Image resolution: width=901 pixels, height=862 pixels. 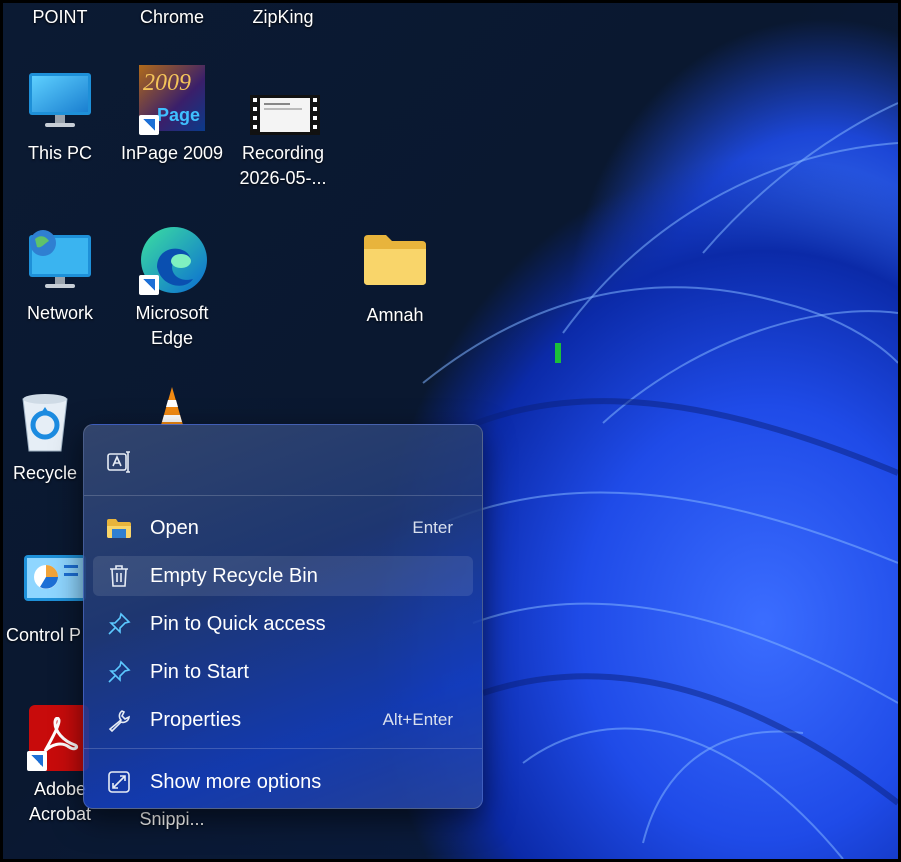 I want to click on desktop-label-zipking: ZipKing, so click(x=283, y=17).